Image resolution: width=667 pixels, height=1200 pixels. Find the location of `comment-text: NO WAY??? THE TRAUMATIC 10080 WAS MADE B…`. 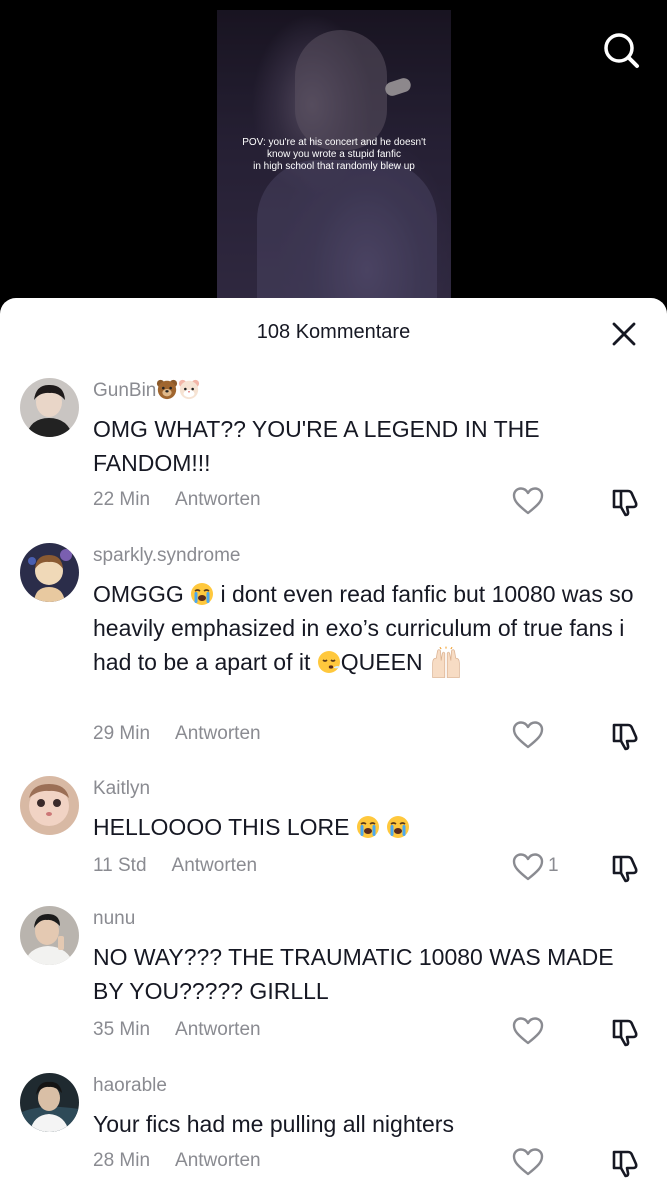

comment-text: NO WAY??? THE TRAUMATIC 10080 WAS MADE B… is located at coordinates (353, 974).